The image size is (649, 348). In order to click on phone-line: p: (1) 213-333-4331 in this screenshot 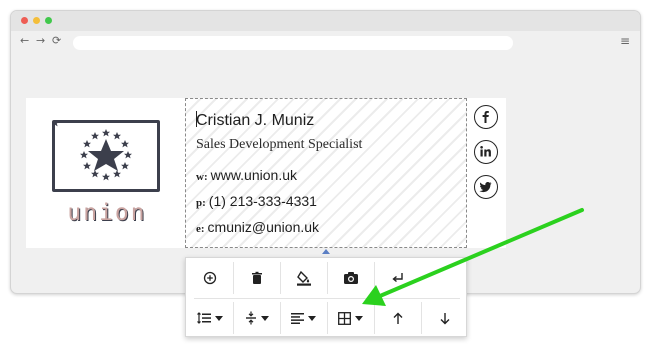, I will do `click(256, 201)`.